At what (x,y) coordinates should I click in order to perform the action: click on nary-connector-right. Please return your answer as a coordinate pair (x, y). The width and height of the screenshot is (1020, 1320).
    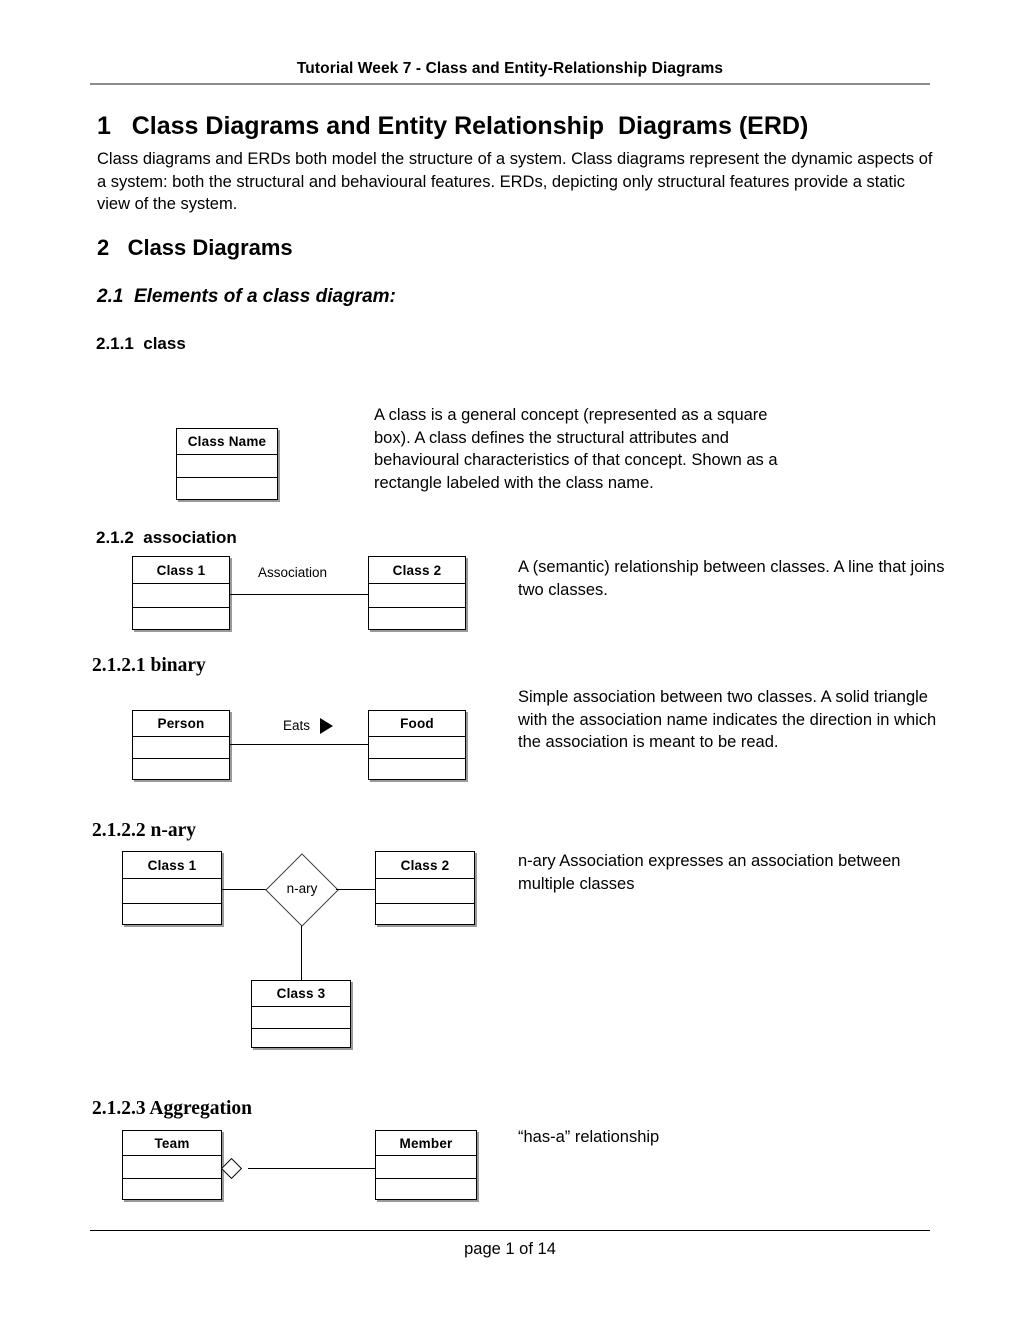
    Looking at the image, I should click on (355, 889).